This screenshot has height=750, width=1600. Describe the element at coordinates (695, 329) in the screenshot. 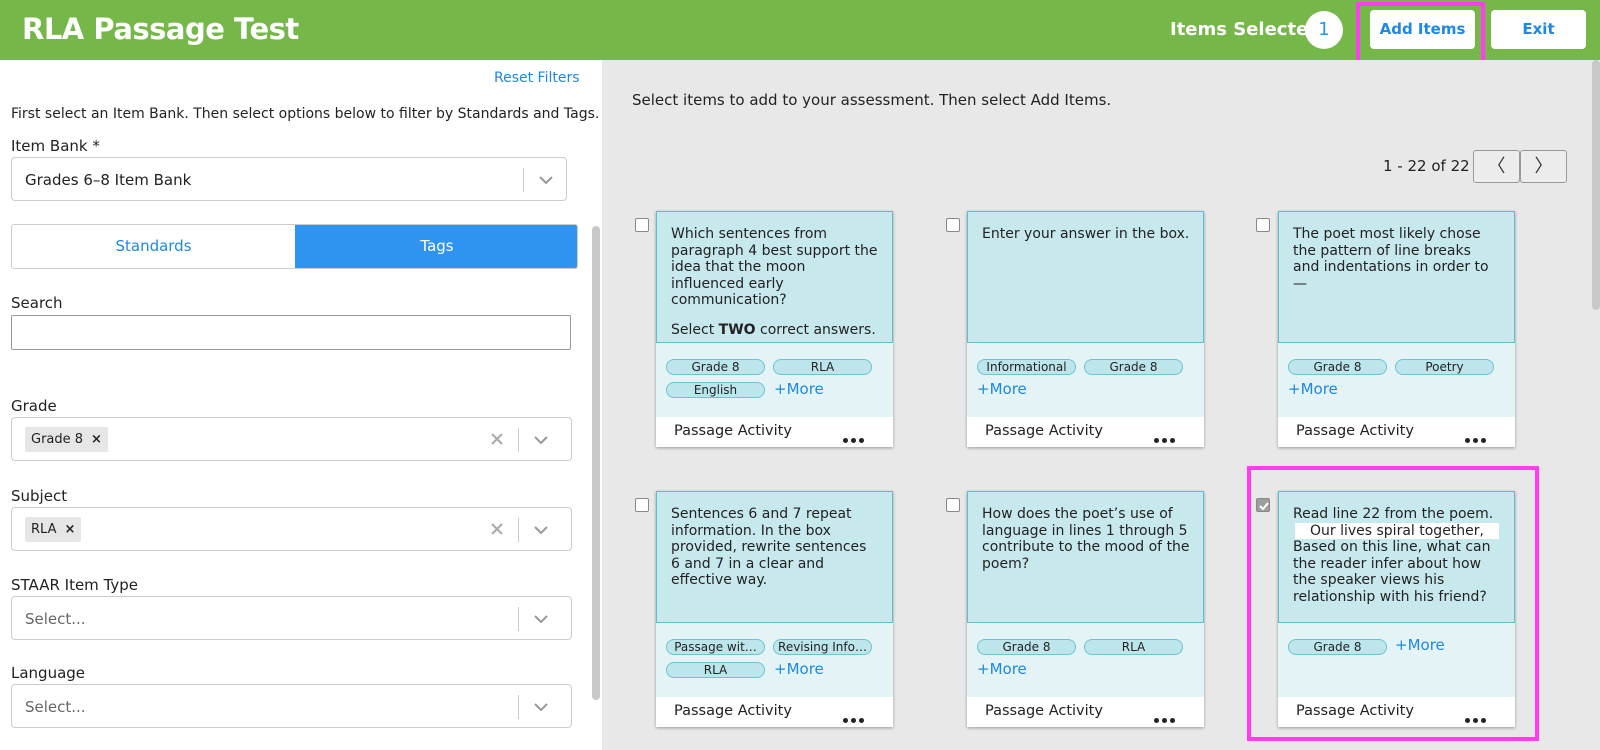

I see `stem-text: Select` at that location.